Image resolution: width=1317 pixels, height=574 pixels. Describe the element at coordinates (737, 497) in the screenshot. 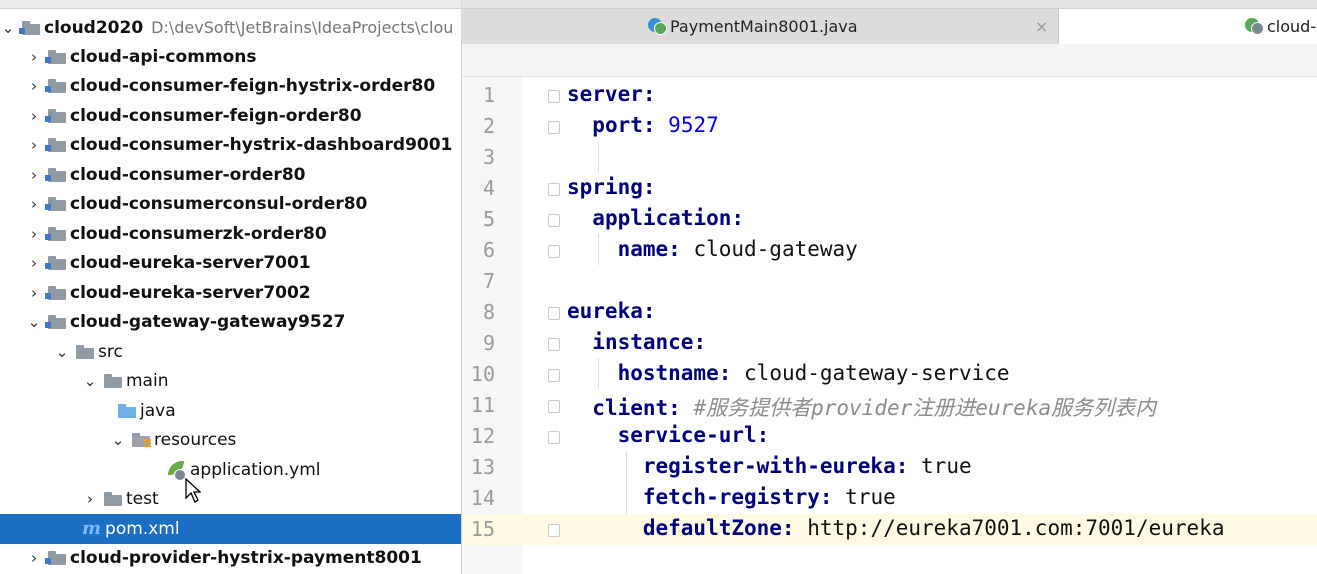

I see `yaml-key: fetch-registry:` at that location.